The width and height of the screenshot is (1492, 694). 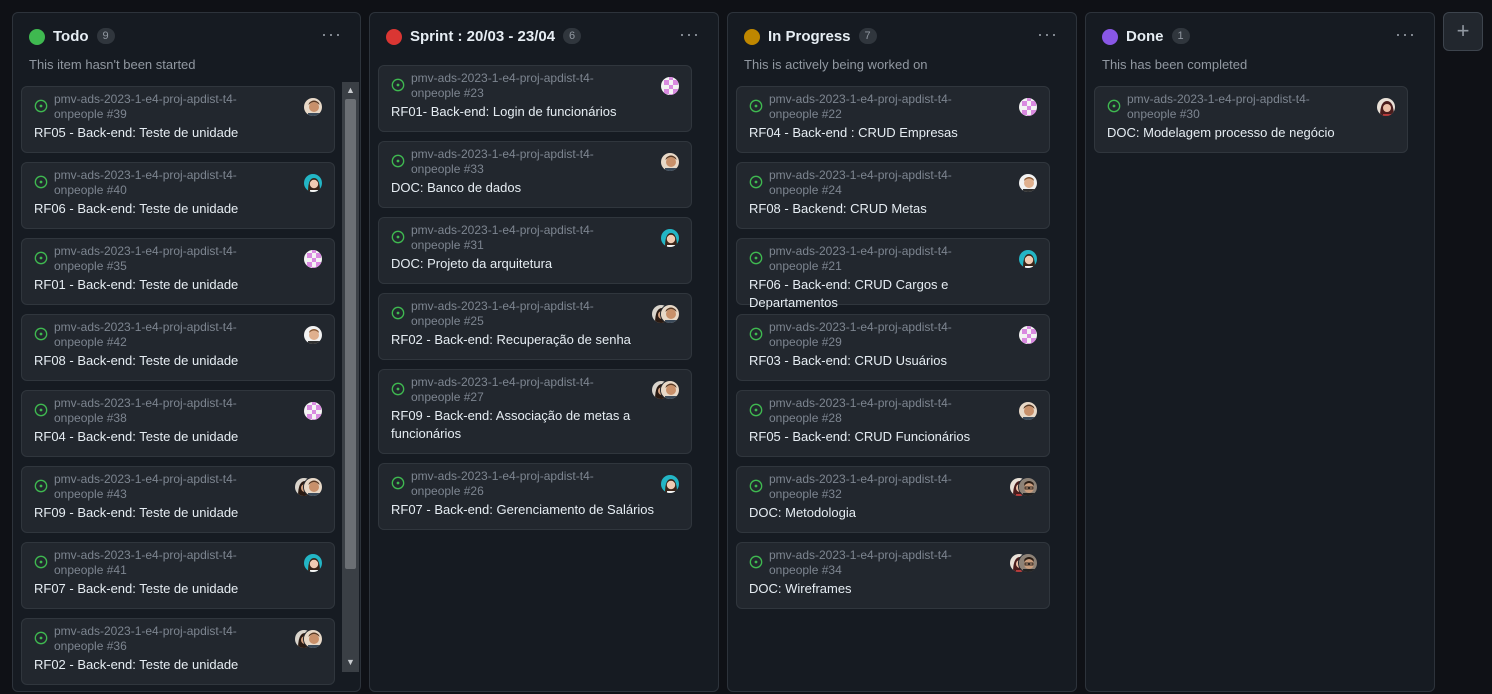 I want to click on card-title: RF01- Back-end: Login de funcionários, so click(x=531, y=112).